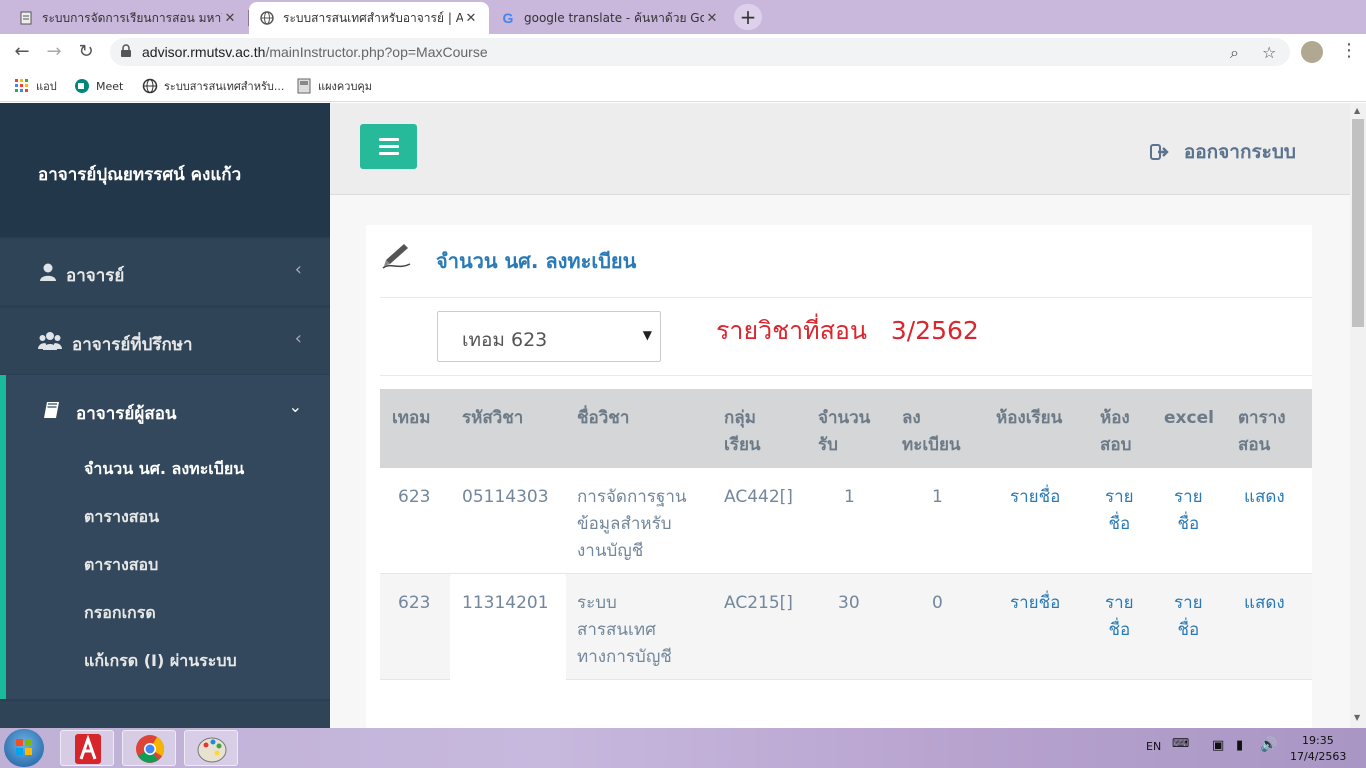  I want to click on url-host: advisor.rmutsv.ac.th, so click(204, 52).